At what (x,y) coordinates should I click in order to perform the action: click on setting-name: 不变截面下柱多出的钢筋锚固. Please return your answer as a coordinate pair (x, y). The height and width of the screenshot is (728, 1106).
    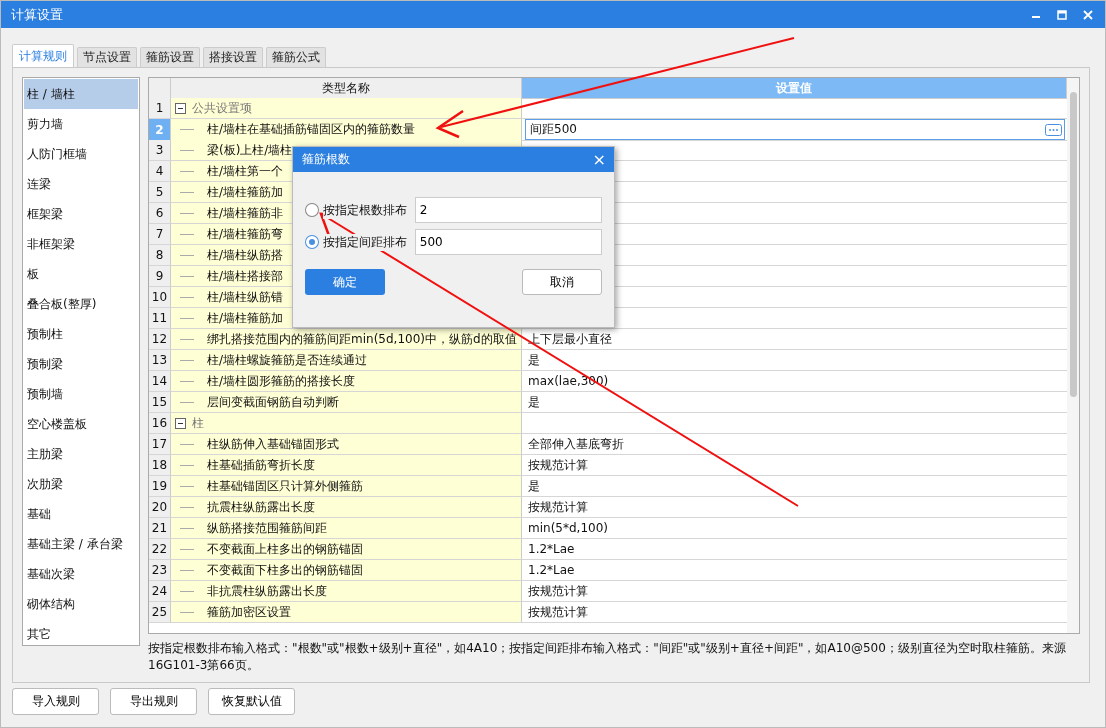
    Looking at the image, I should click on (285, 570).